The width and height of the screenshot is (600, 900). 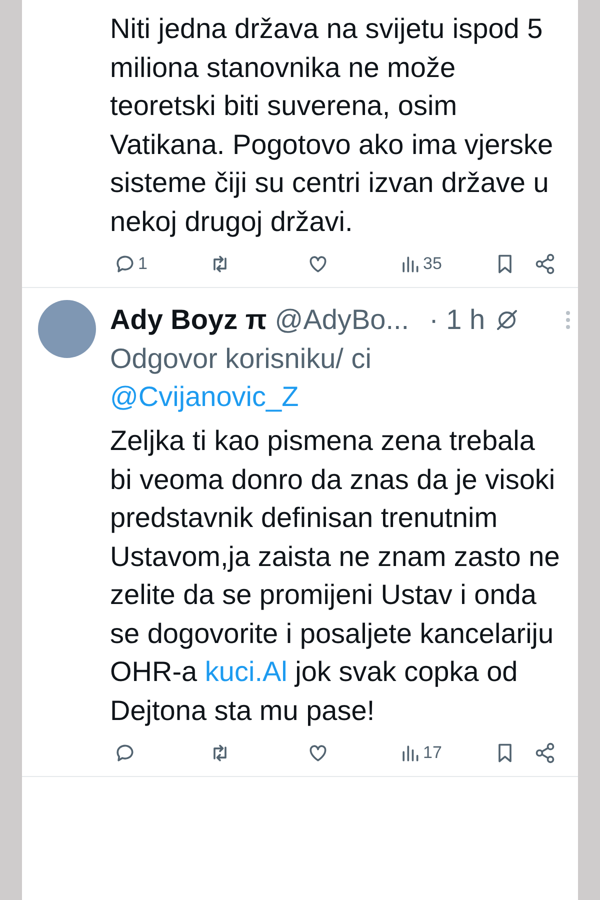 What do you see at coordinates (241, 378) in the screenshot?
I see `reply-context: Odgovor korisniku/ ci @Cvijanovic_Z` at bounding box center [241, 378].